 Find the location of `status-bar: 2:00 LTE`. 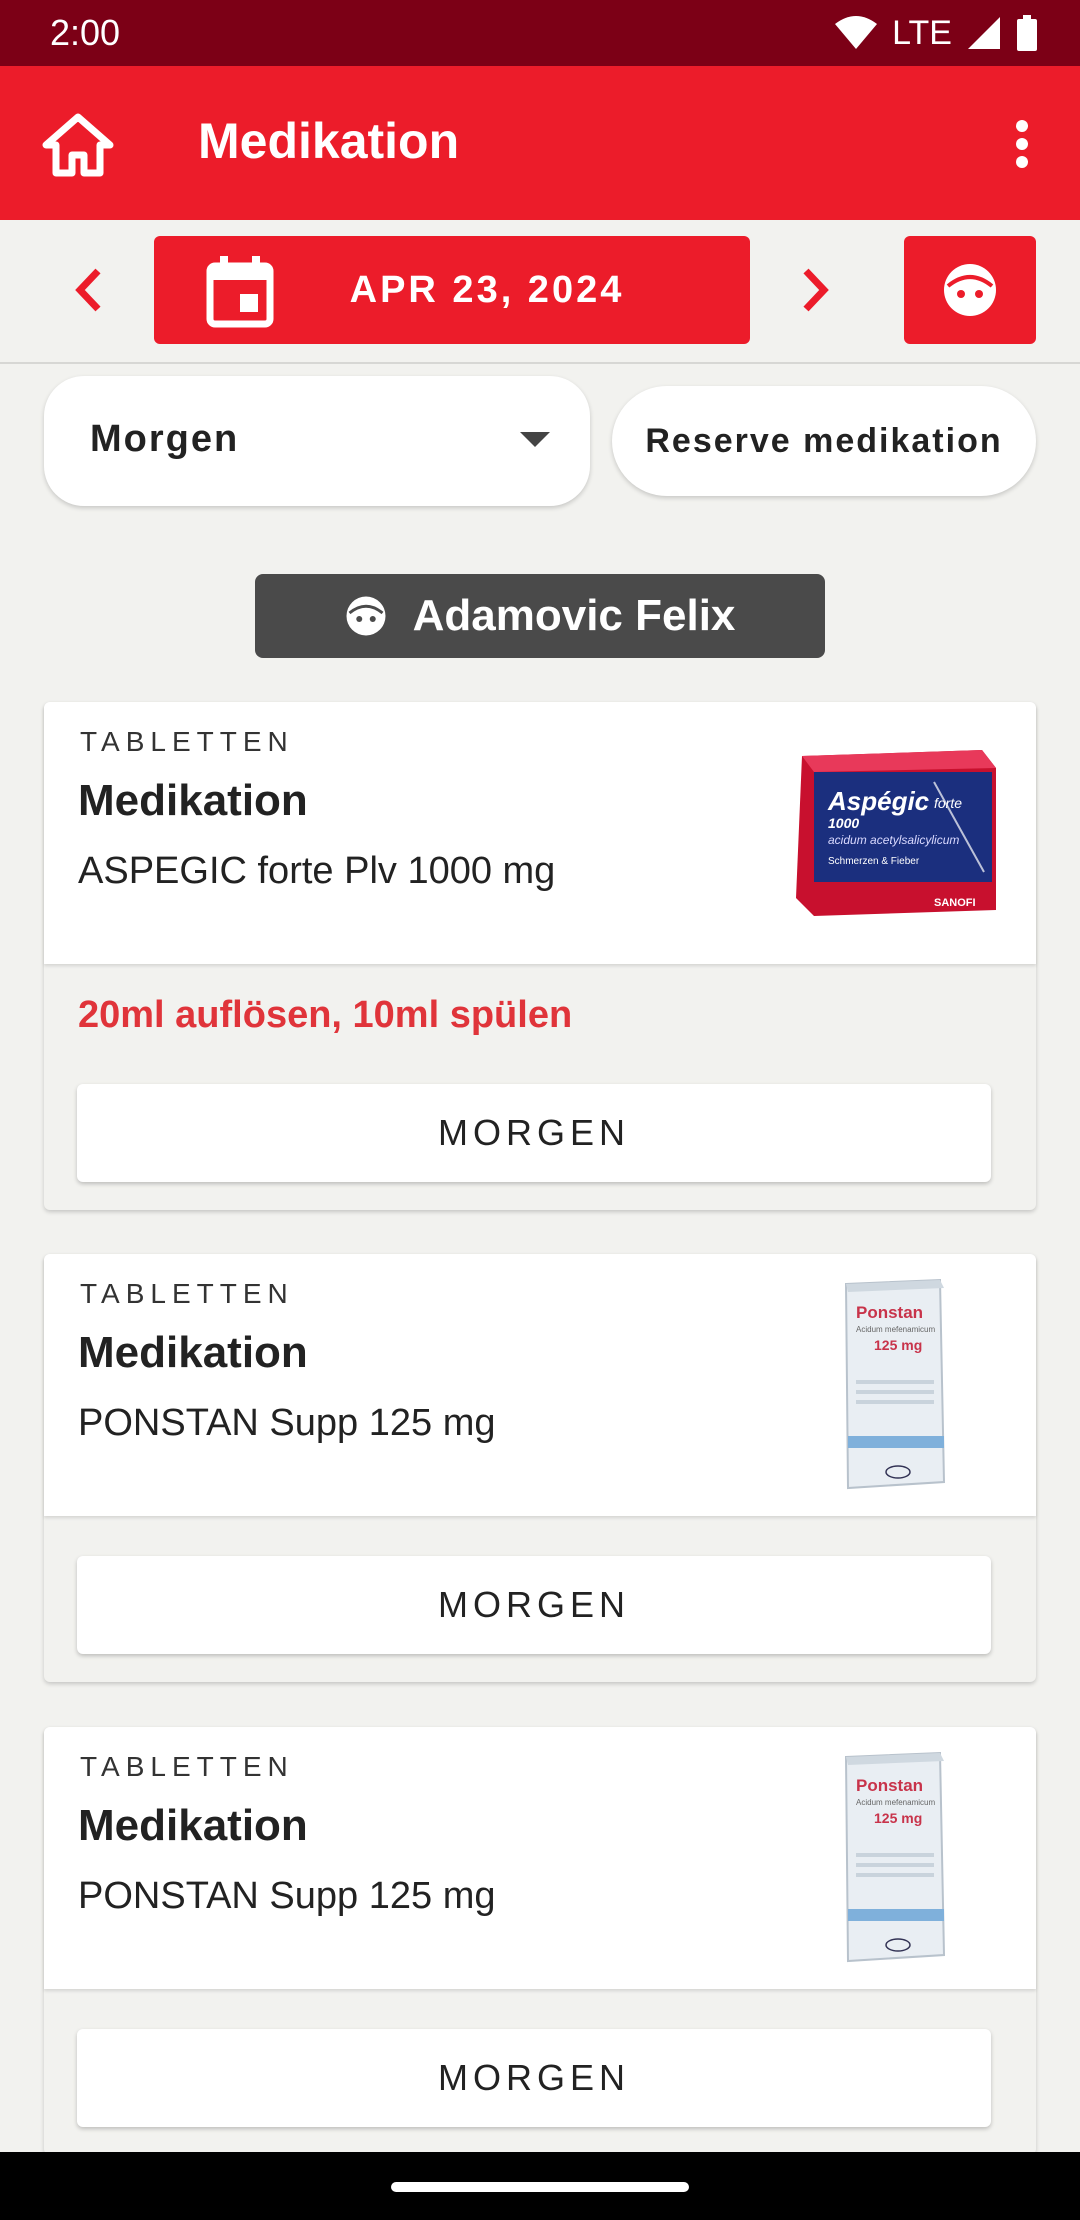

status-bar: 2:00 LTE is located at coordinates (540, 33).